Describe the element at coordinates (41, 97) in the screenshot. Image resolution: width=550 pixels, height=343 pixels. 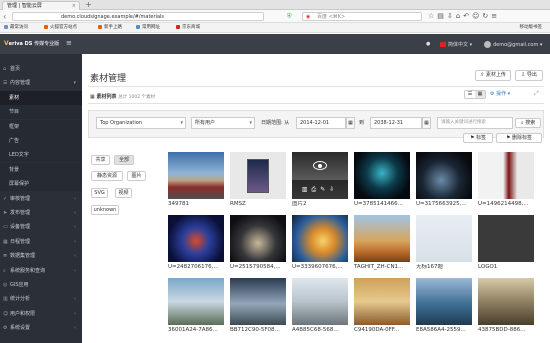
I see `sidebar-item: 素材` at that location.